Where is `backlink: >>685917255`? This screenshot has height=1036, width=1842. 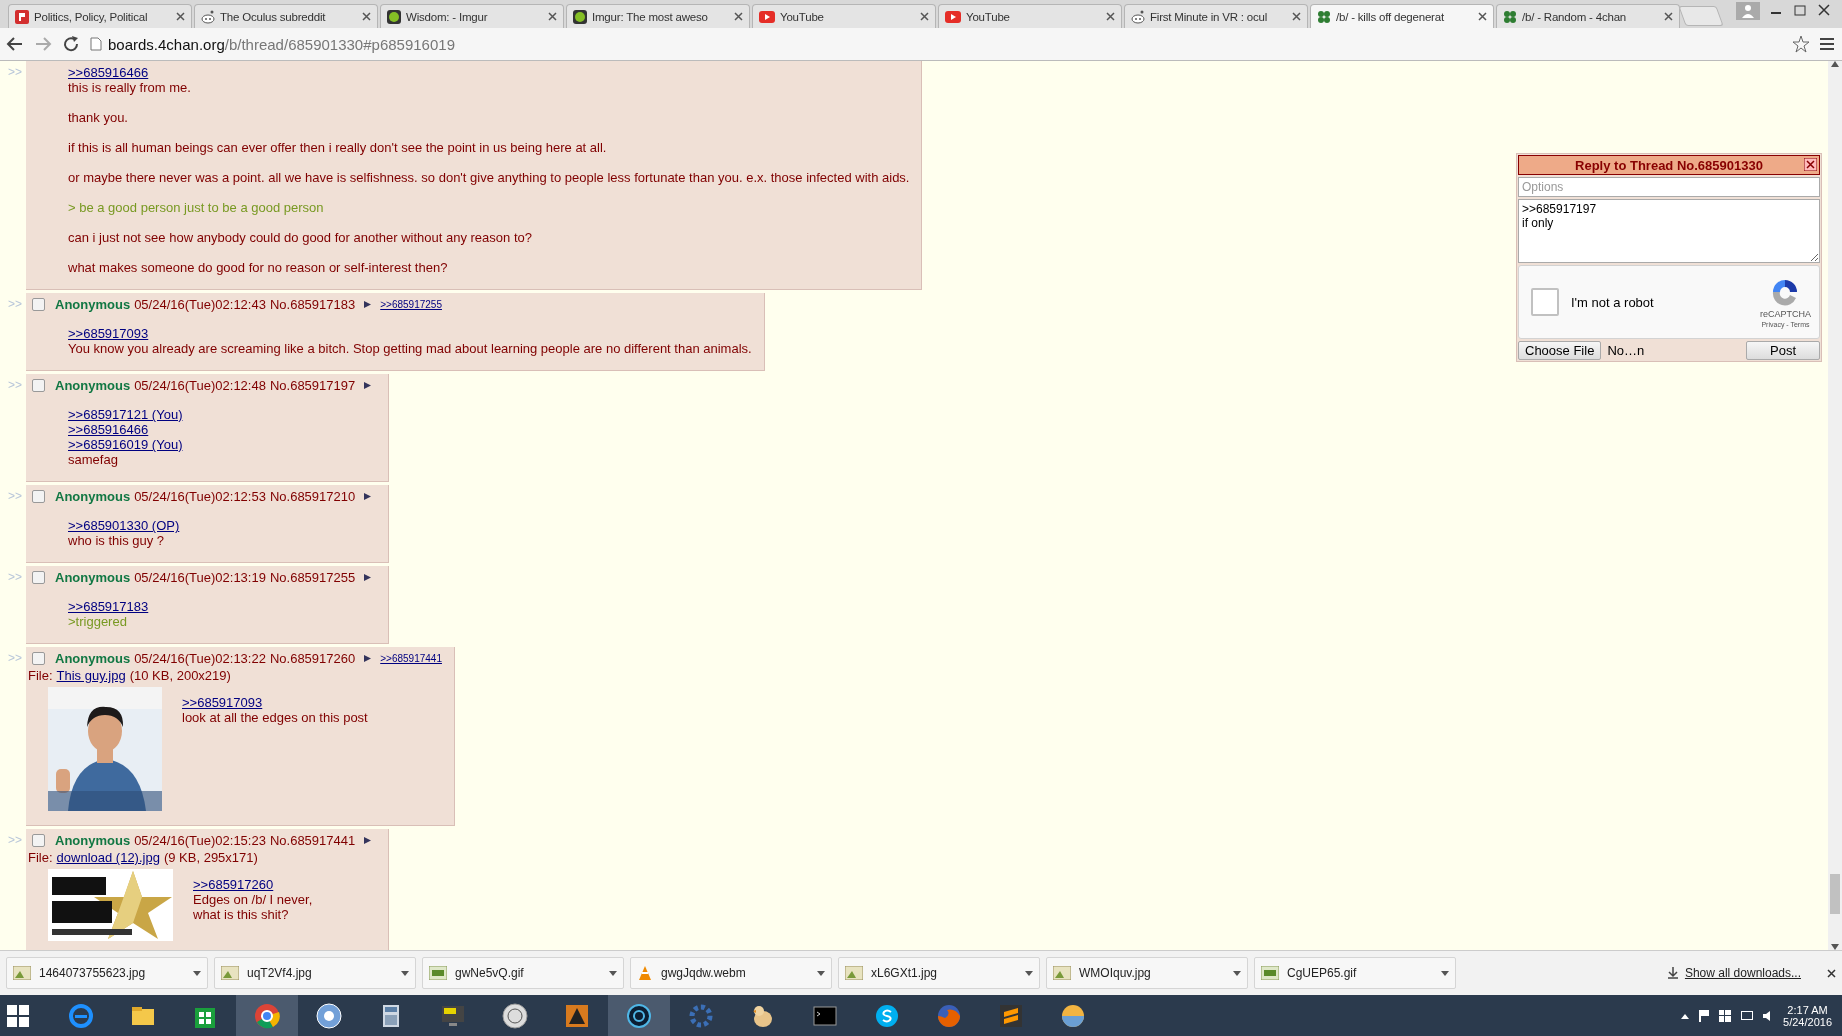
backlink: >>685917255 is located at coordinates (411, 304).